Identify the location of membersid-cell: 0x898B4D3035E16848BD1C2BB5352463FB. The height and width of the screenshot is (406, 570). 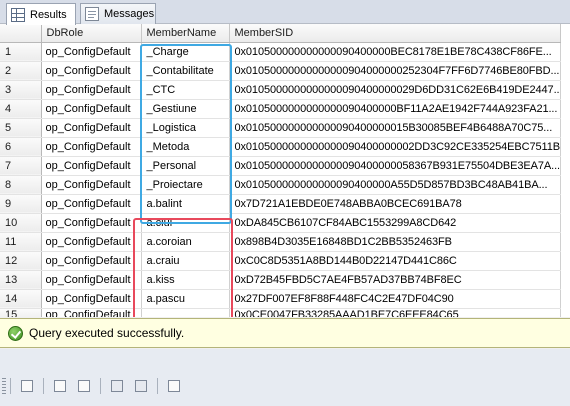
(395, 242).